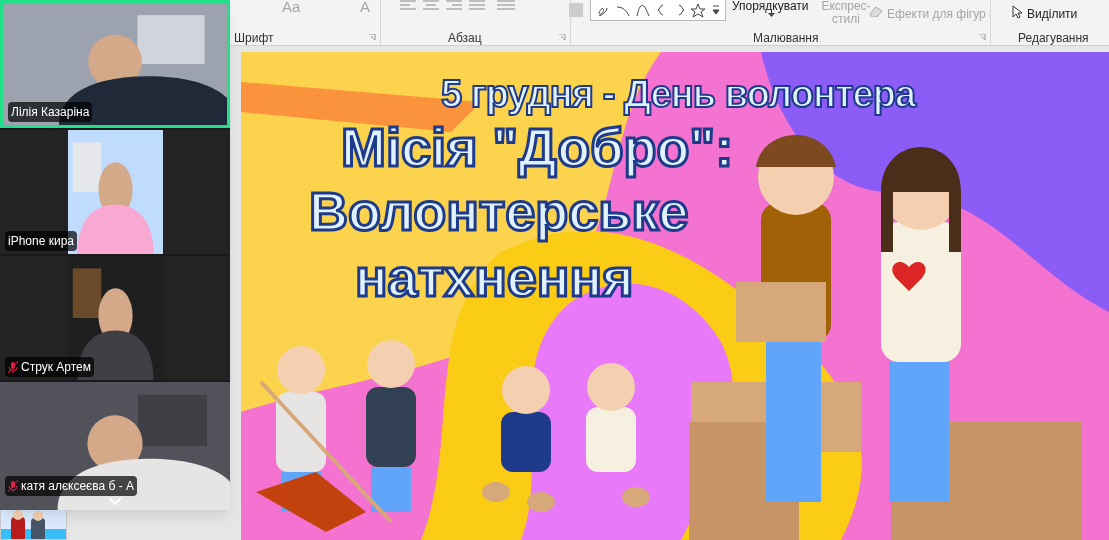  I want to click on slide-heading-line: натхнення, so click(494, 277).